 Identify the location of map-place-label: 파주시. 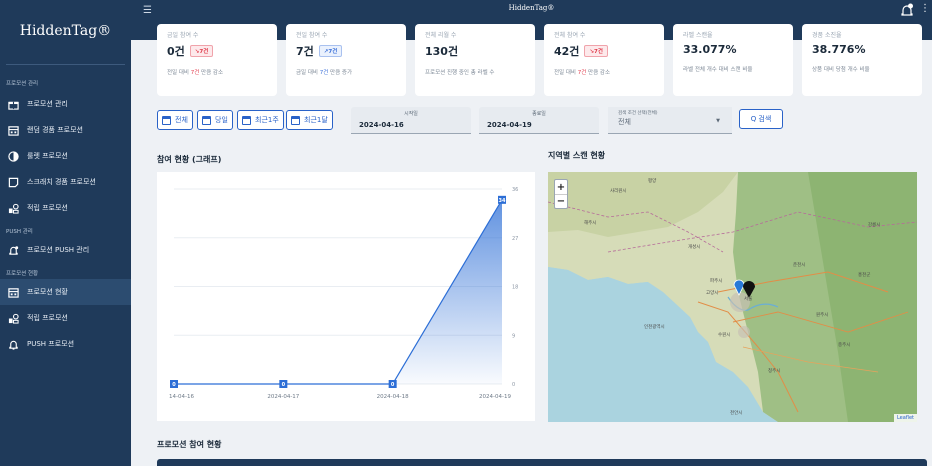
(716, 281).